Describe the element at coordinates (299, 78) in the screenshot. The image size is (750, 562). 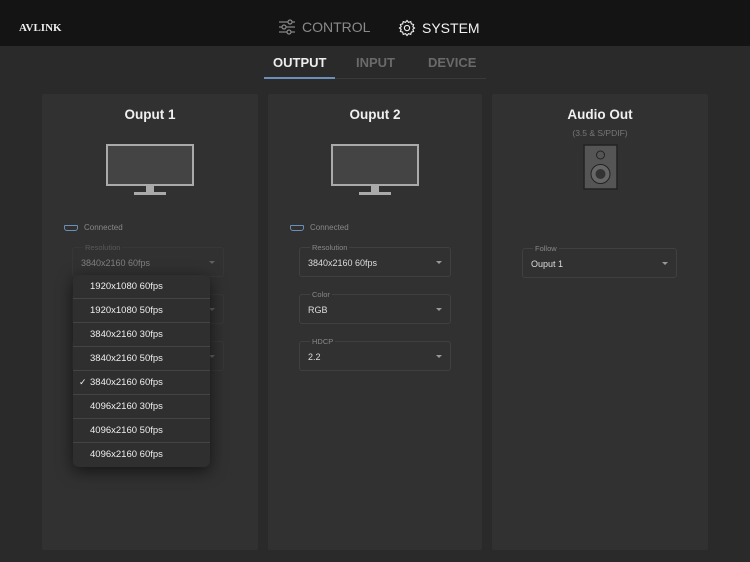
I see `active-tab-indicator` at that location.